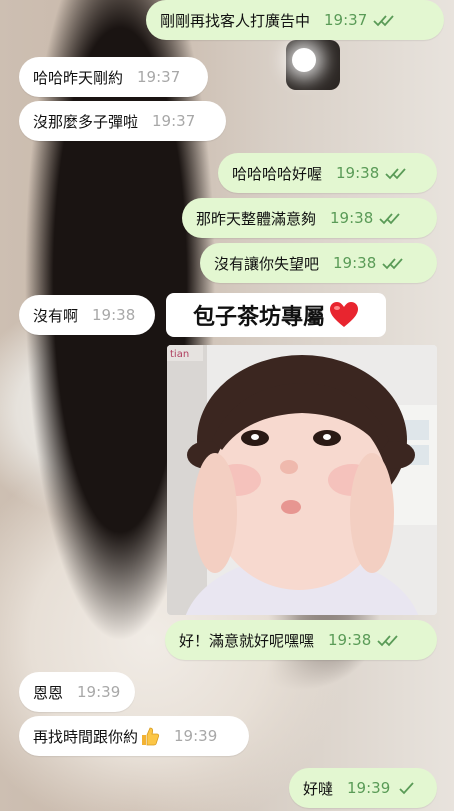  Describe the element at coordinates (256, 218) in the screenshot. I see `message-text: 那昨天整體滿意夠` at that location.